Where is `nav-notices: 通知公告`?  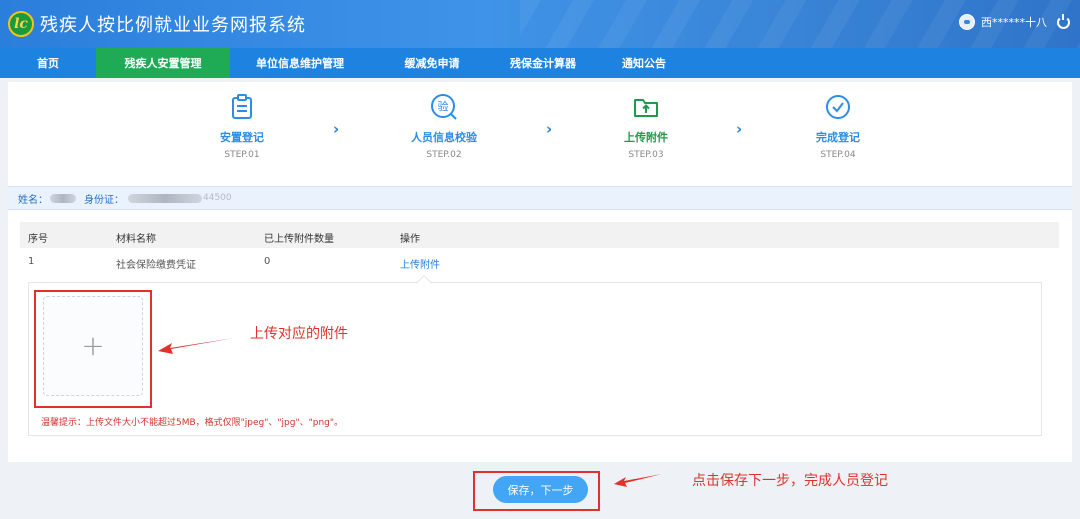 nav-notices: 通知公告 is located at coordinates (644, 63).